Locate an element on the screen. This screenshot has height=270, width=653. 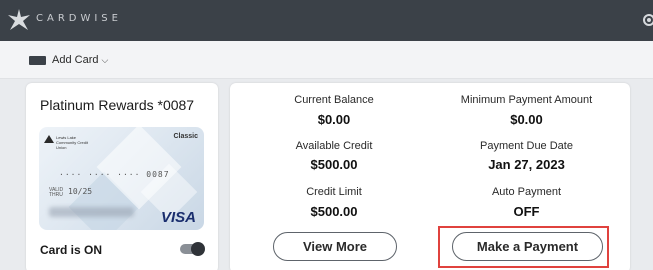
minimum-payment-label: Minimum Payment Amount is located at coordinates (526, 100).